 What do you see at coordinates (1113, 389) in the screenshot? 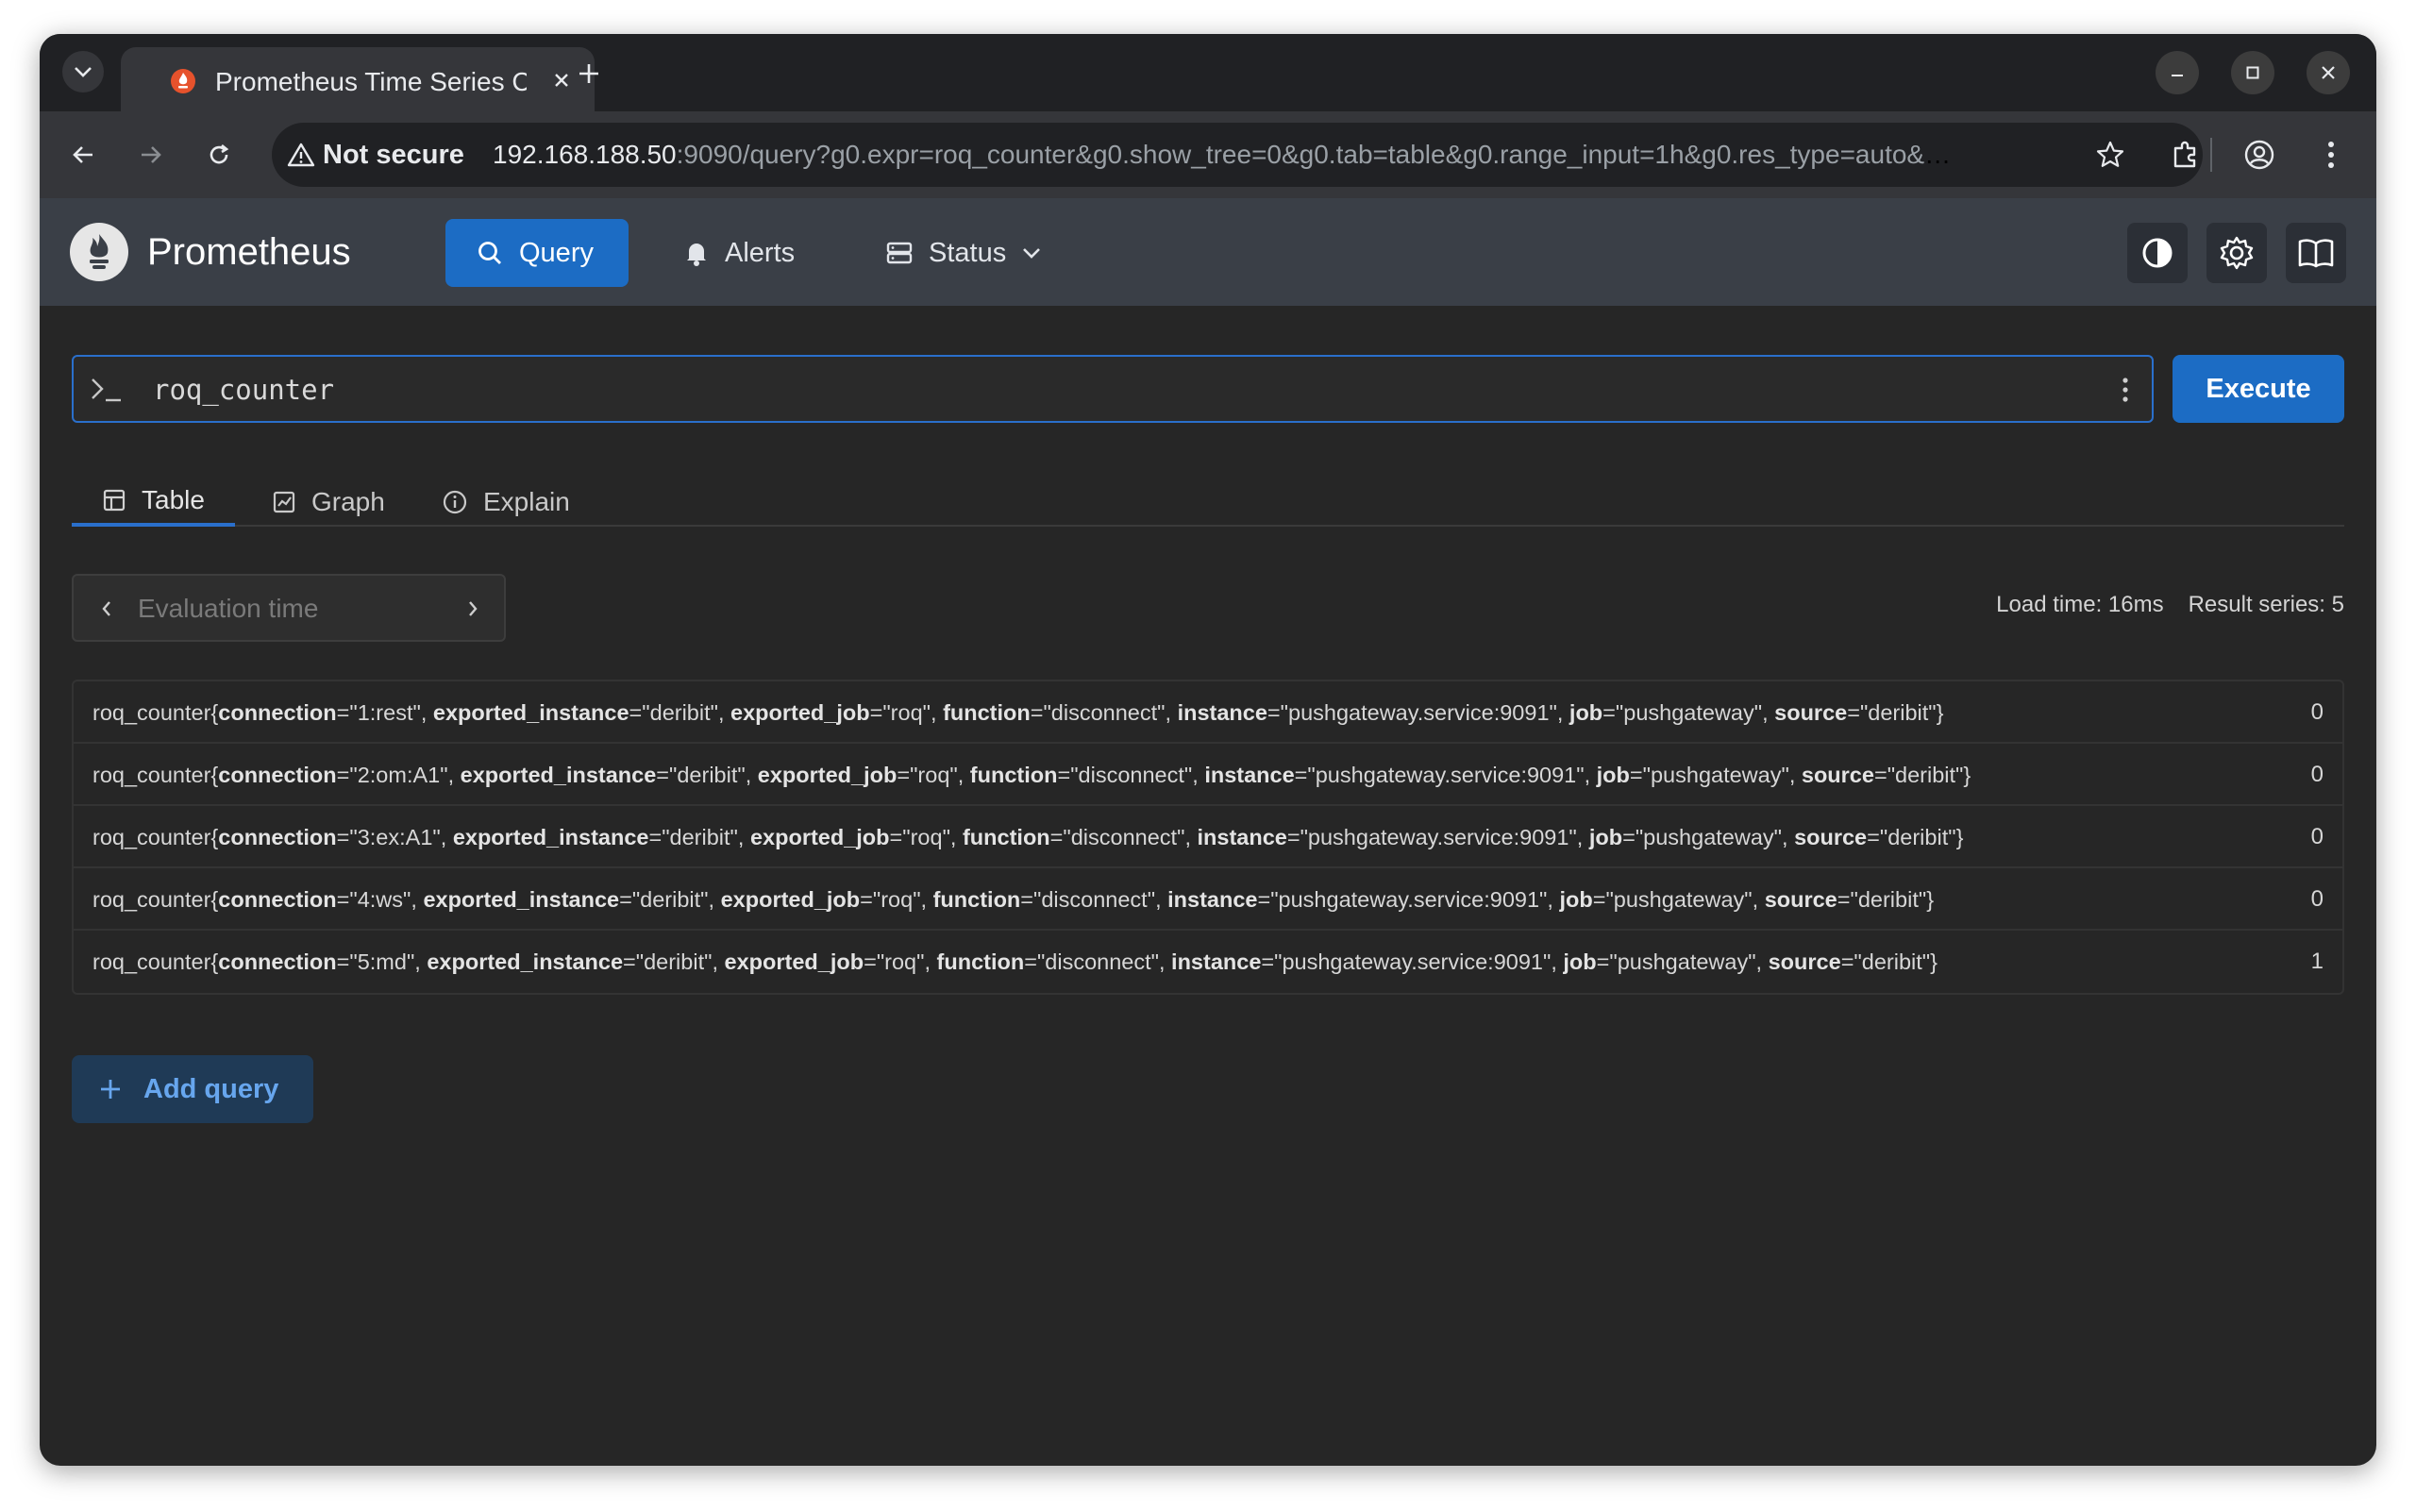
I see `expression-input: roq_counter` at bounding box center [1113, 389].